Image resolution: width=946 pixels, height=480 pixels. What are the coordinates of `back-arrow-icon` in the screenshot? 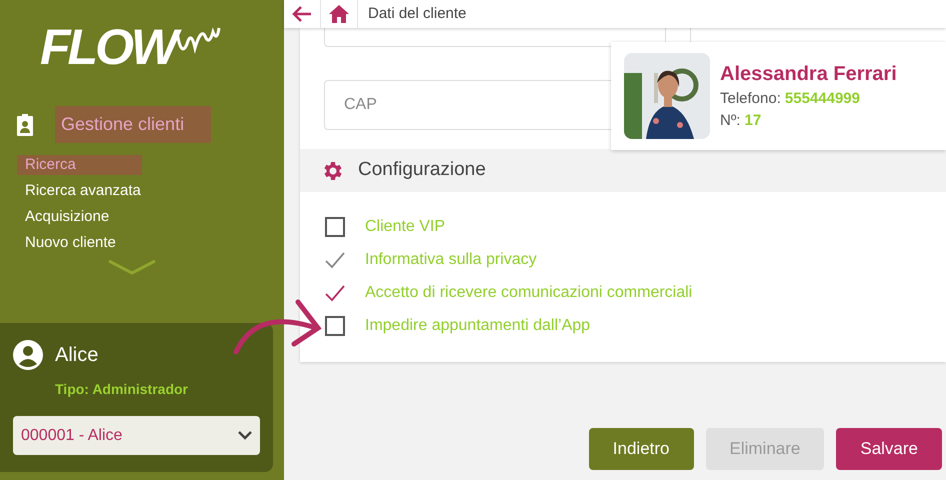 It's located at (302, 14).